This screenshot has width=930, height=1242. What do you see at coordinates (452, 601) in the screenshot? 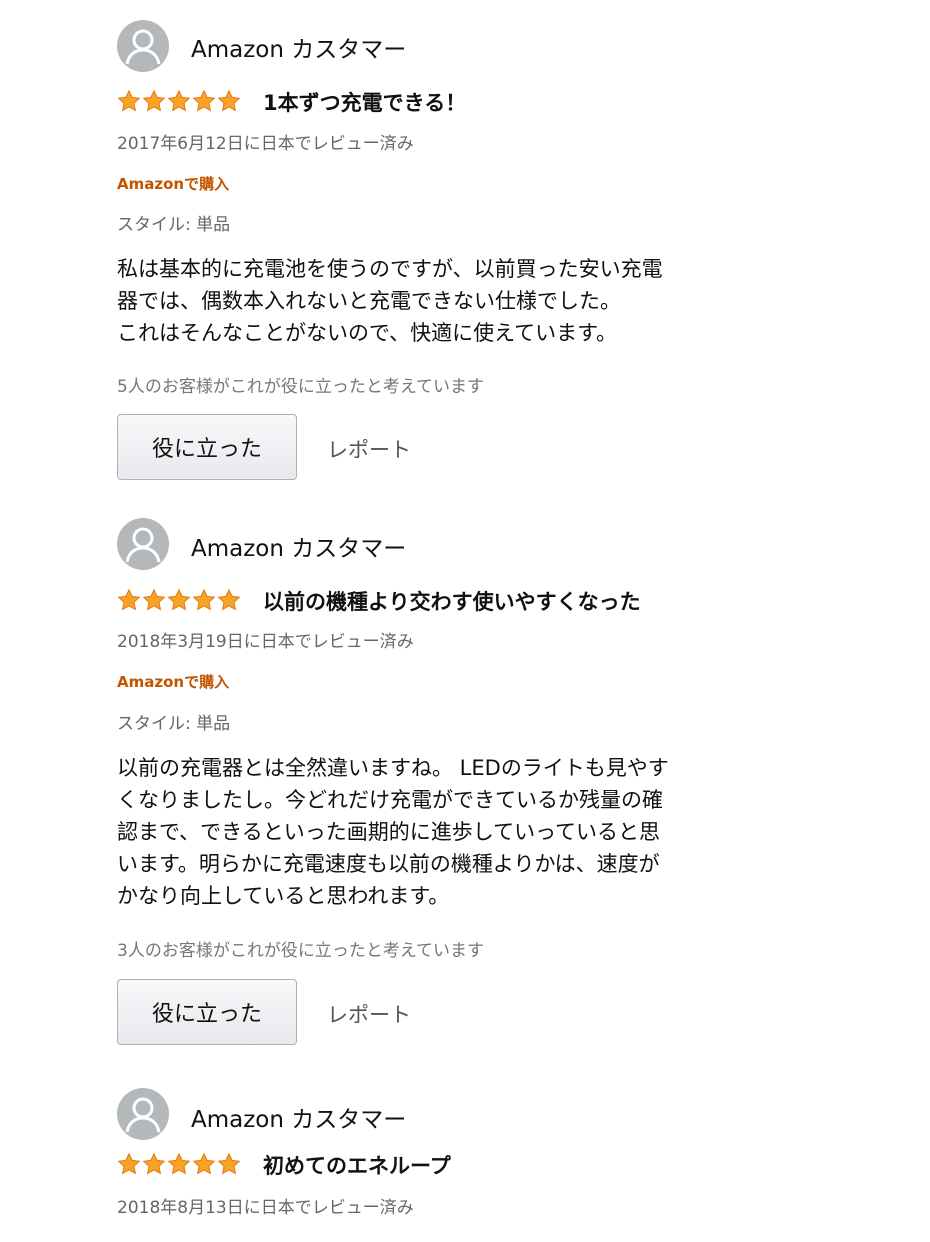
I see `review-title: 以前の機種より交わす使いやすくなった` at bounding box center [452, 601].